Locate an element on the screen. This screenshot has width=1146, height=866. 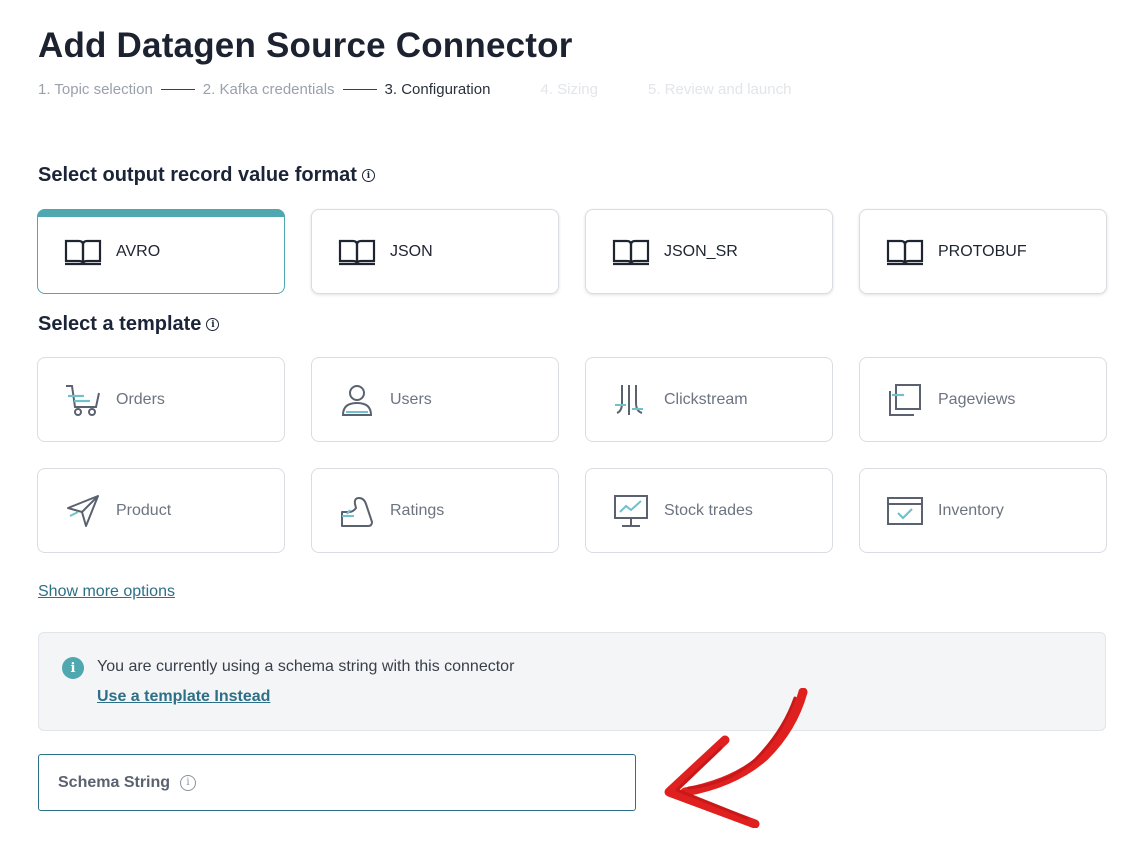
template-option-label: Inventory is located at coordinates (971, 510).